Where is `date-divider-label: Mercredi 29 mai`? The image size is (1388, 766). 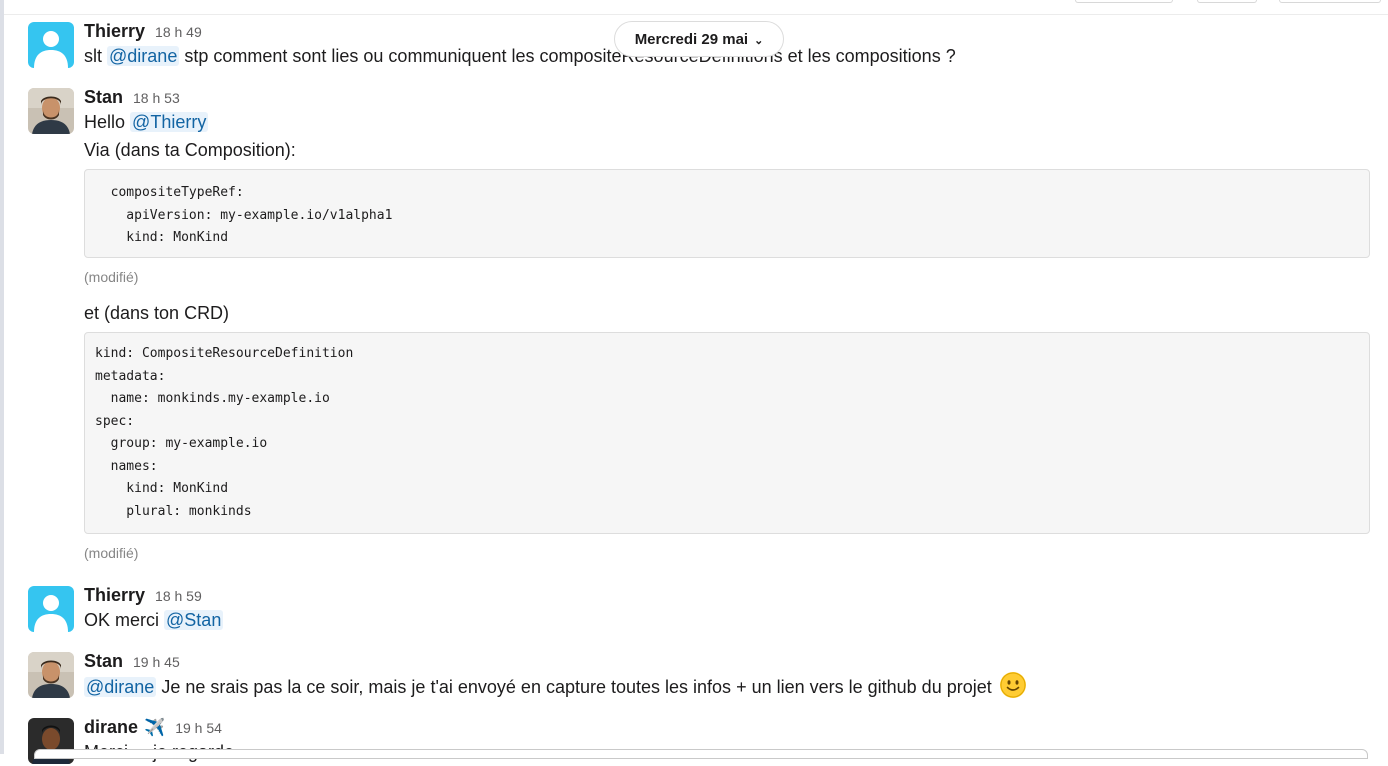 date-divider-label: Mercredi 29 mai is located at coordinates (691, 39).